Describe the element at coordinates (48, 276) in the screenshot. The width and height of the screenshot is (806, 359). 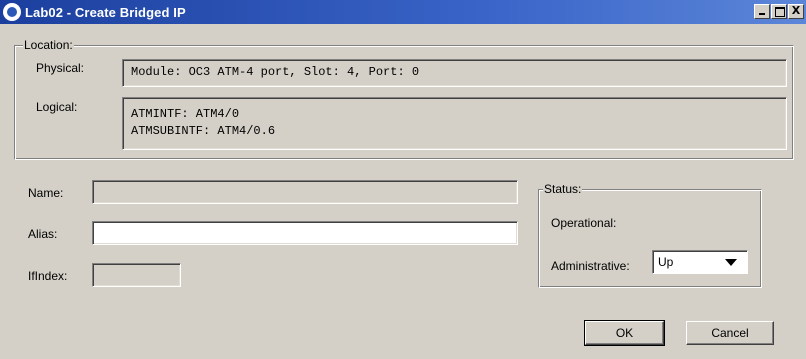
I see `ifindex-label: IfIndex:` at that location.